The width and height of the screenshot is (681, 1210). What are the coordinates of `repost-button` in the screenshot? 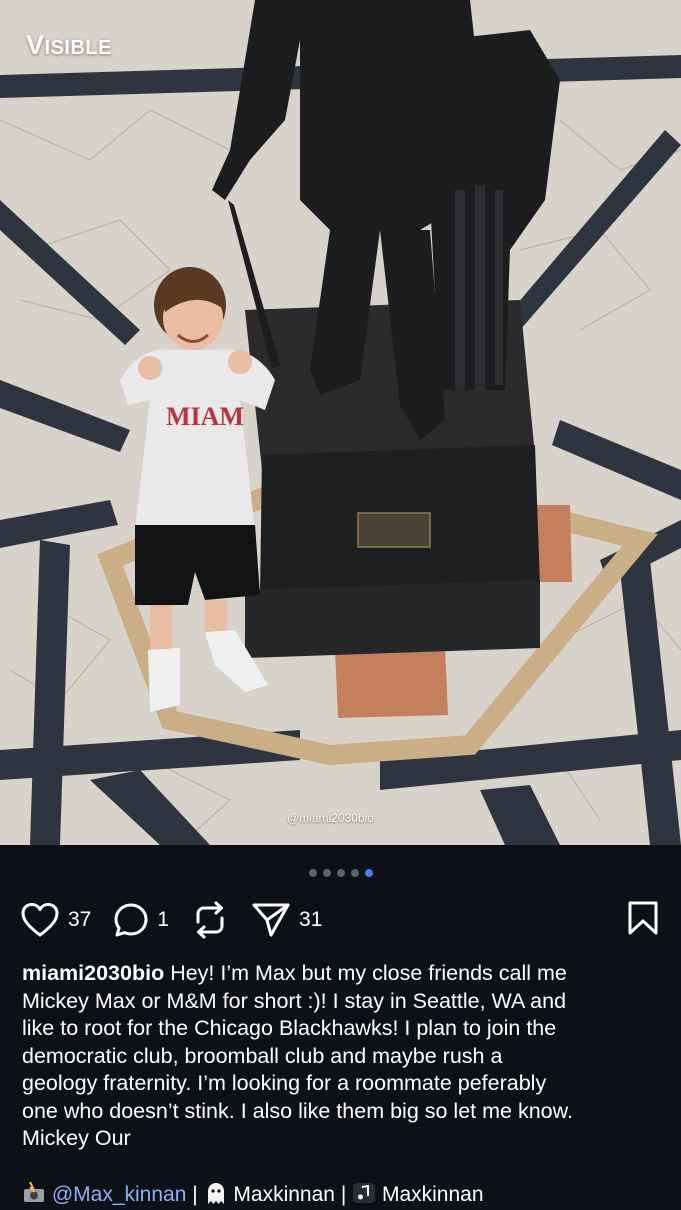 It's located at (210, 920).